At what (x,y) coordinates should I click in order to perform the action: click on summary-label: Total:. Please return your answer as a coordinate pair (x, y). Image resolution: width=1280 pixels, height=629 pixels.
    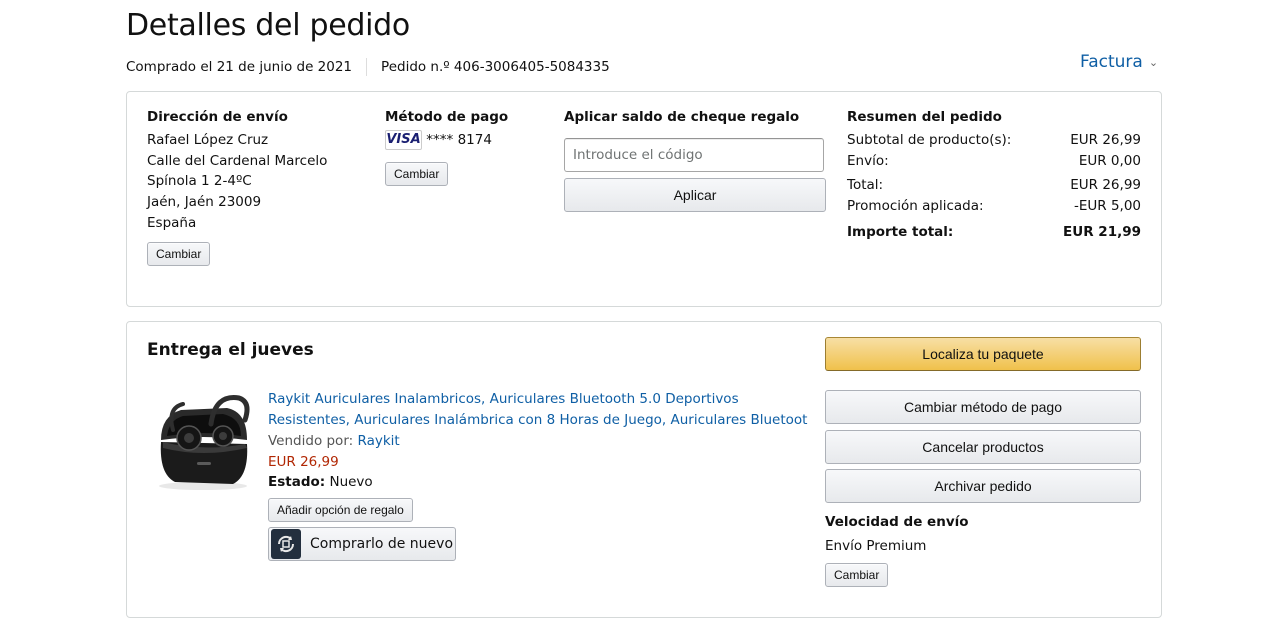
    Looking at the image, I should click on (865, 185).